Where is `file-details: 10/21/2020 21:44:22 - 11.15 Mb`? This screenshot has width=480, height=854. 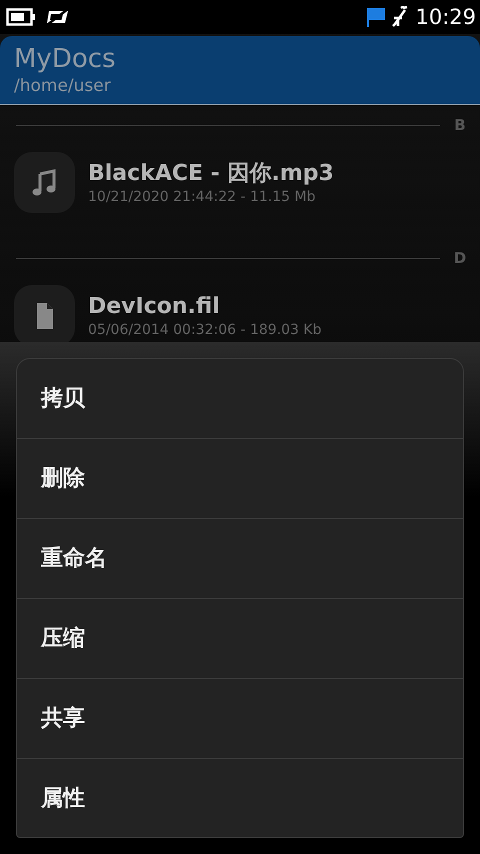 file-details: 10/21/2020 21:44:22 - 11.15 Mb is located at coordinates (202, 197).